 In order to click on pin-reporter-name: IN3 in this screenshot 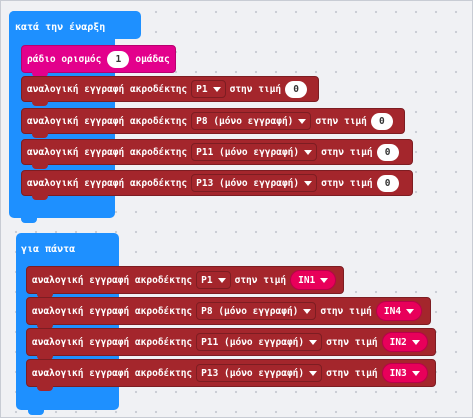, I will do `click(398, 373)`.